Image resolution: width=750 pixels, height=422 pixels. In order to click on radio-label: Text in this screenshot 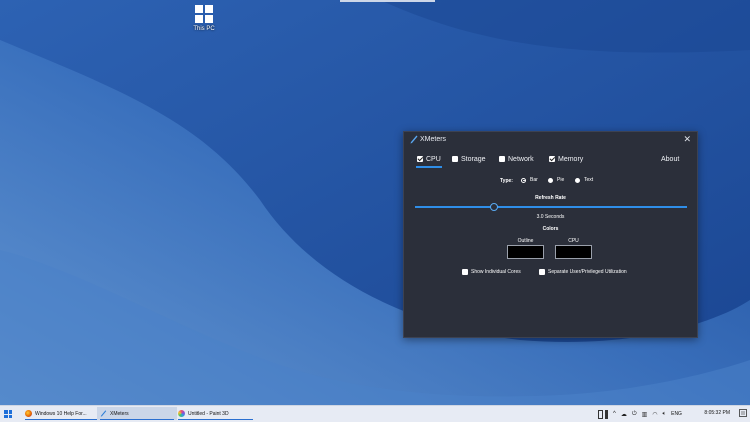, I will do `click(589, 180)`.